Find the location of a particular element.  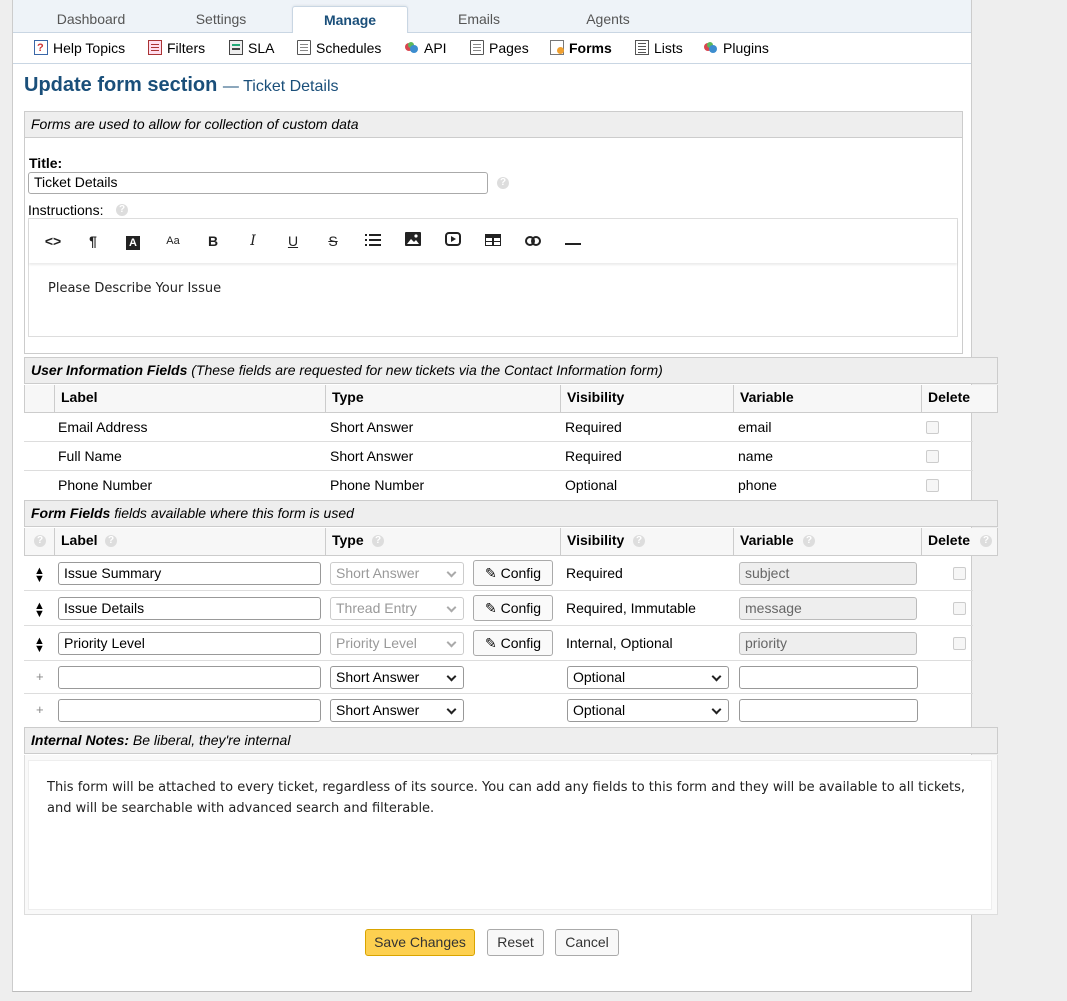

list-icon is located at coordinates (373, 241).